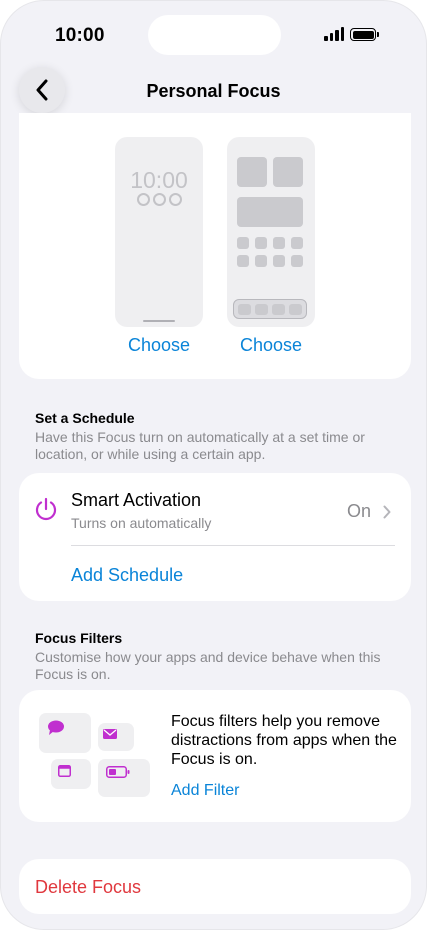 This screenshot has width=427, height=930. I want to click on message-icon, so click(56, 727).